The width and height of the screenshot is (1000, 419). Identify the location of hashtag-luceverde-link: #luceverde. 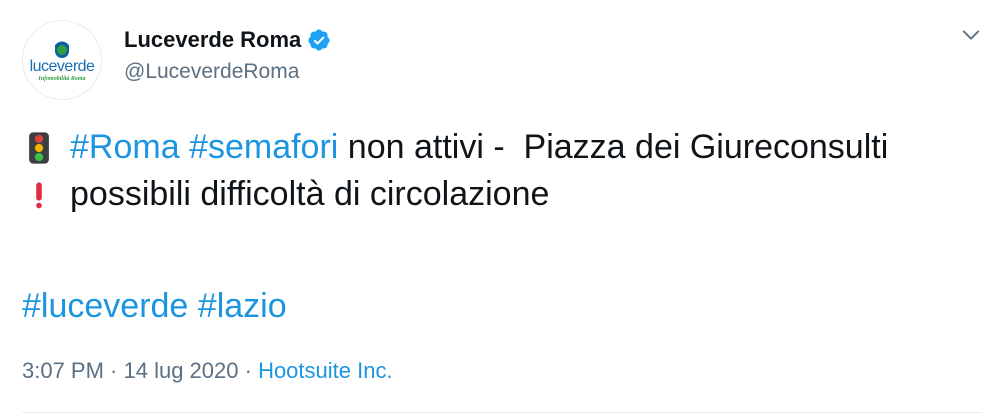
(105, 306).